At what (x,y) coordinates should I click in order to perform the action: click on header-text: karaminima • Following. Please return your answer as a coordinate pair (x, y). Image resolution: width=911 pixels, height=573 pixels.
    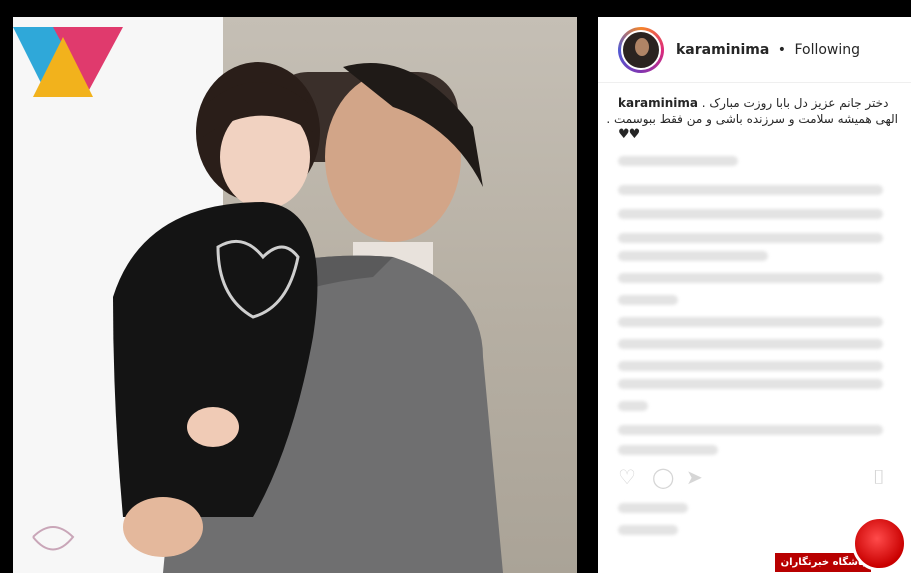
    Looking at the image, I should click on (768, 50).